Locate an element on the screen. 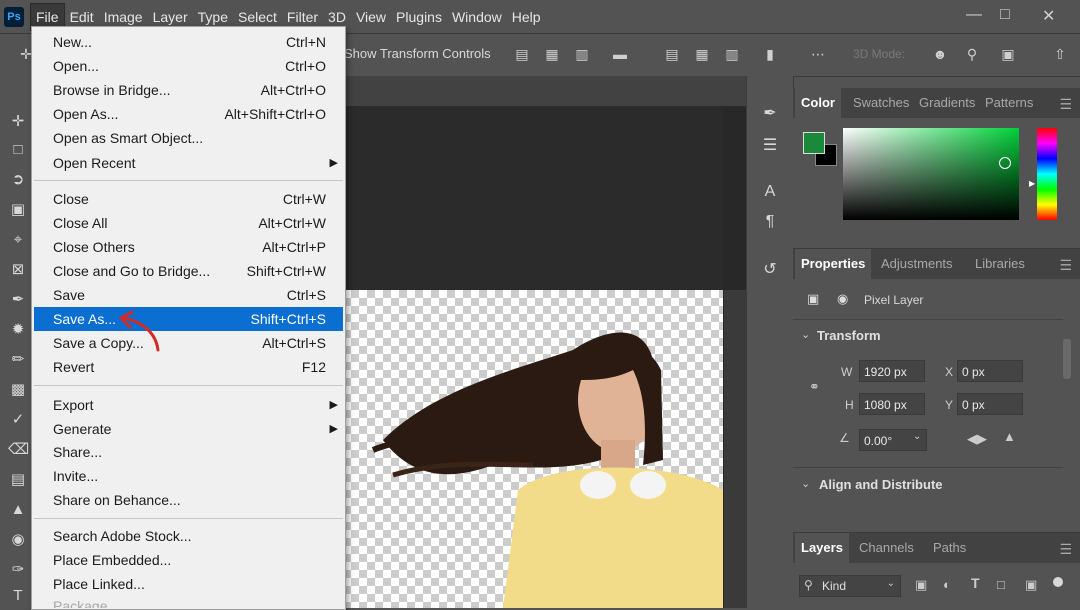 This screenshot has width=1080, height=610. align-center-icon: ▦ is located at coordinates (552, 54).